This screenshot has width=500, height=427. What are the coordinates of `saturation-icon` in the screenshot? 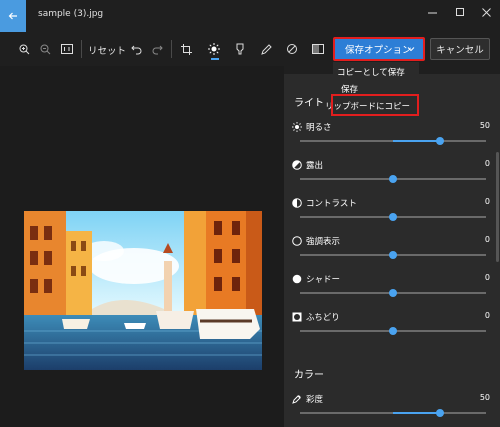 It's located at (296, 399).